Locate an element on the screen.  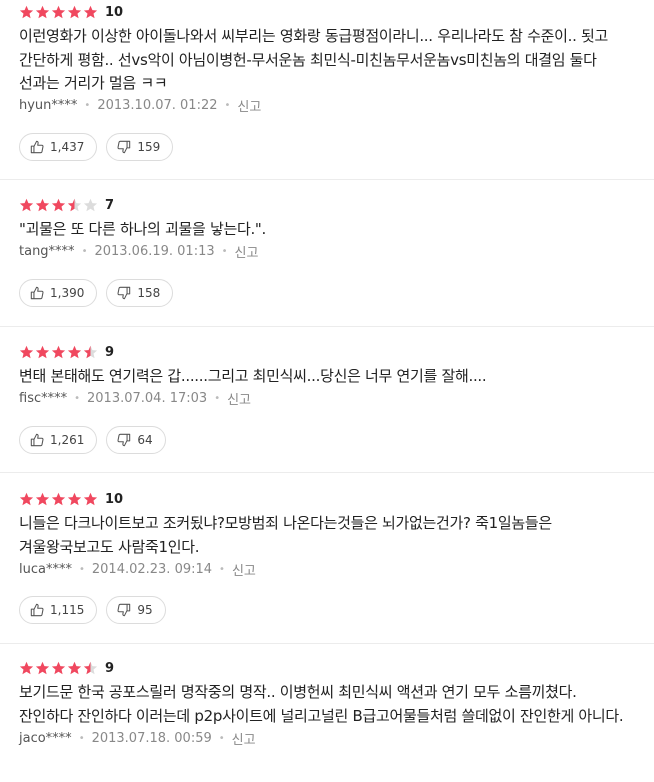
review-meta: fisc**** • 2013.07.04. 17:03 • 신고 is located at coordinates (327, 399).